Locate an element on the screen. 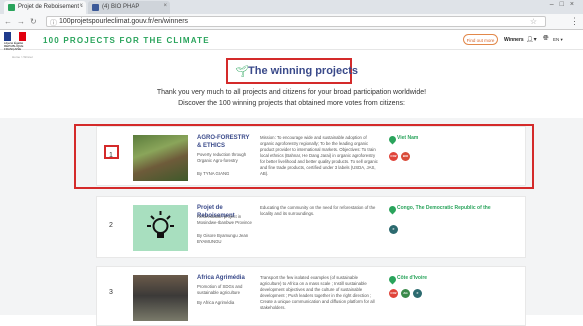 The image size is (583, 326). browser-tab-active: Projet de Reboisement - × is located at coordinates (45, 7).